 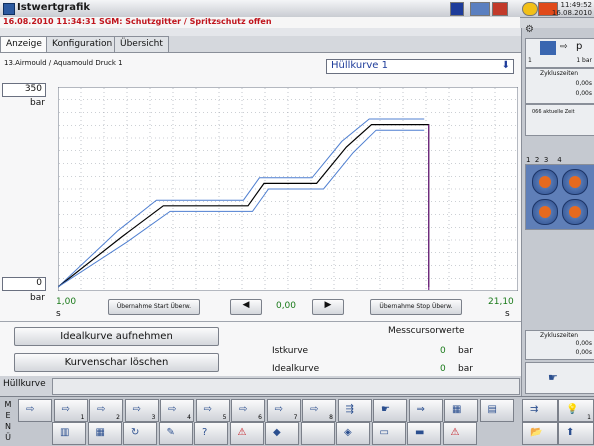 I want to click on target-icon: ◈, so click(x=353, y=433).